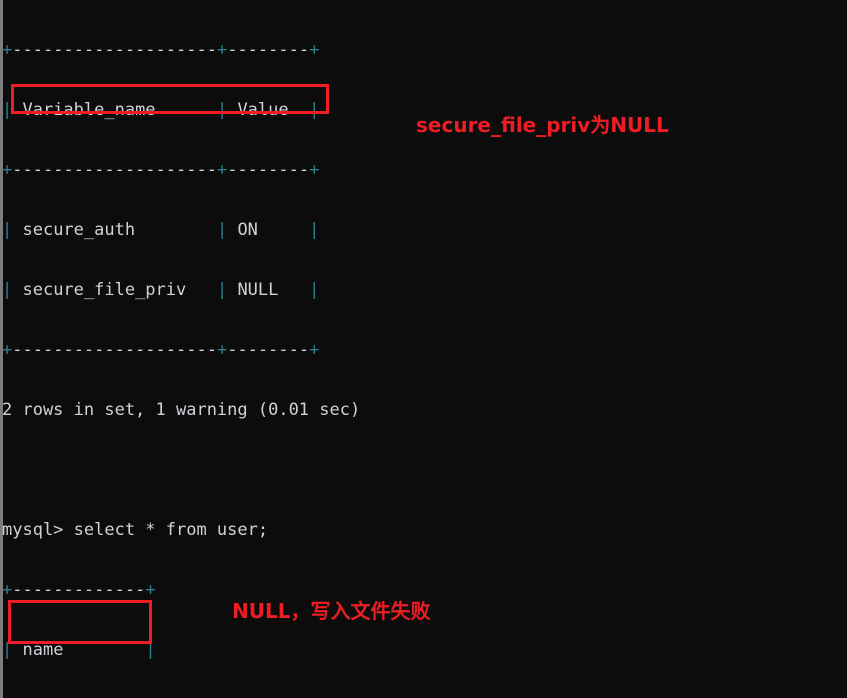 The image size is (847, 698). What do you see at coordinates (79, 650) in the screenshot?
I see `terminal-line: | name |` at bounding box center [79, 650].